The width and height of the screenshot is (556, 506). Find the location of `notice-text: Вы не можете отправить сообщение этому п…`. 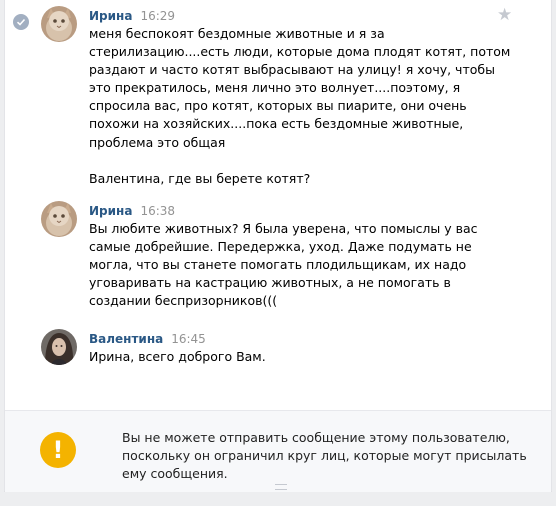

notice-text: Вы не можете отправить сообщение этому п… is located at coordinates (327, 456).